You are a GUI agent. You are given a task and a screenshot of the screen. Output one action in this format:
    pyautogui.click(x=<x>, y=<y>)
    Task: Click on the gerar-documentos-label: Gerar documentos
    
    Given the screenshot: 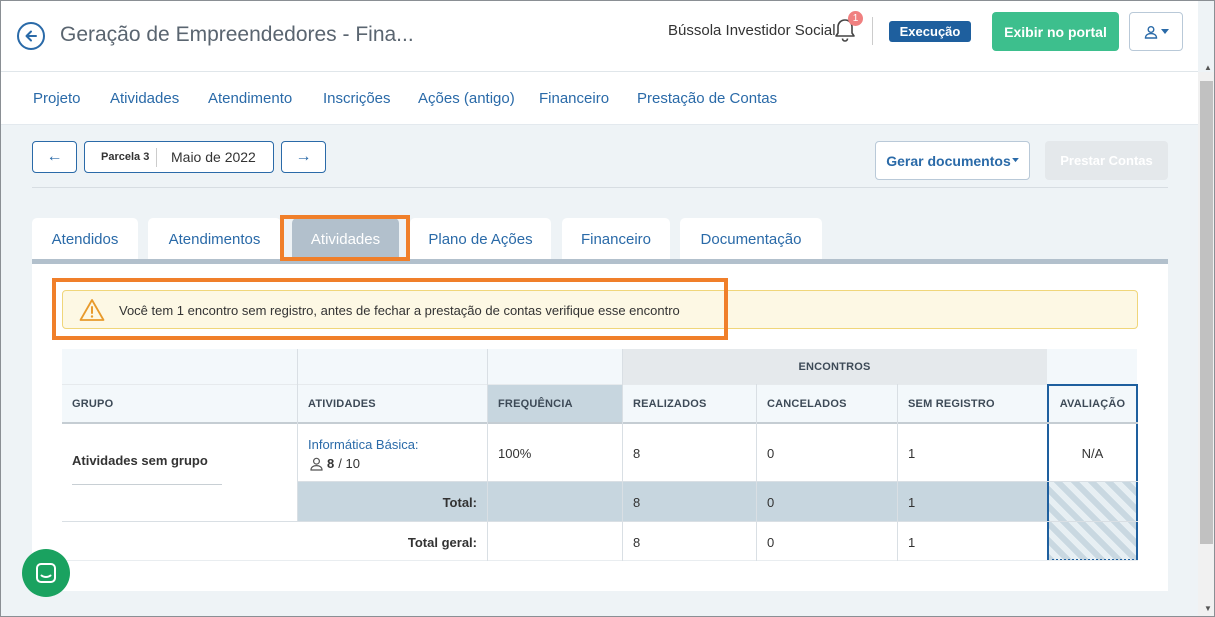 What is the action you would take?
    pyautogui.click(x=948, y=160)
    